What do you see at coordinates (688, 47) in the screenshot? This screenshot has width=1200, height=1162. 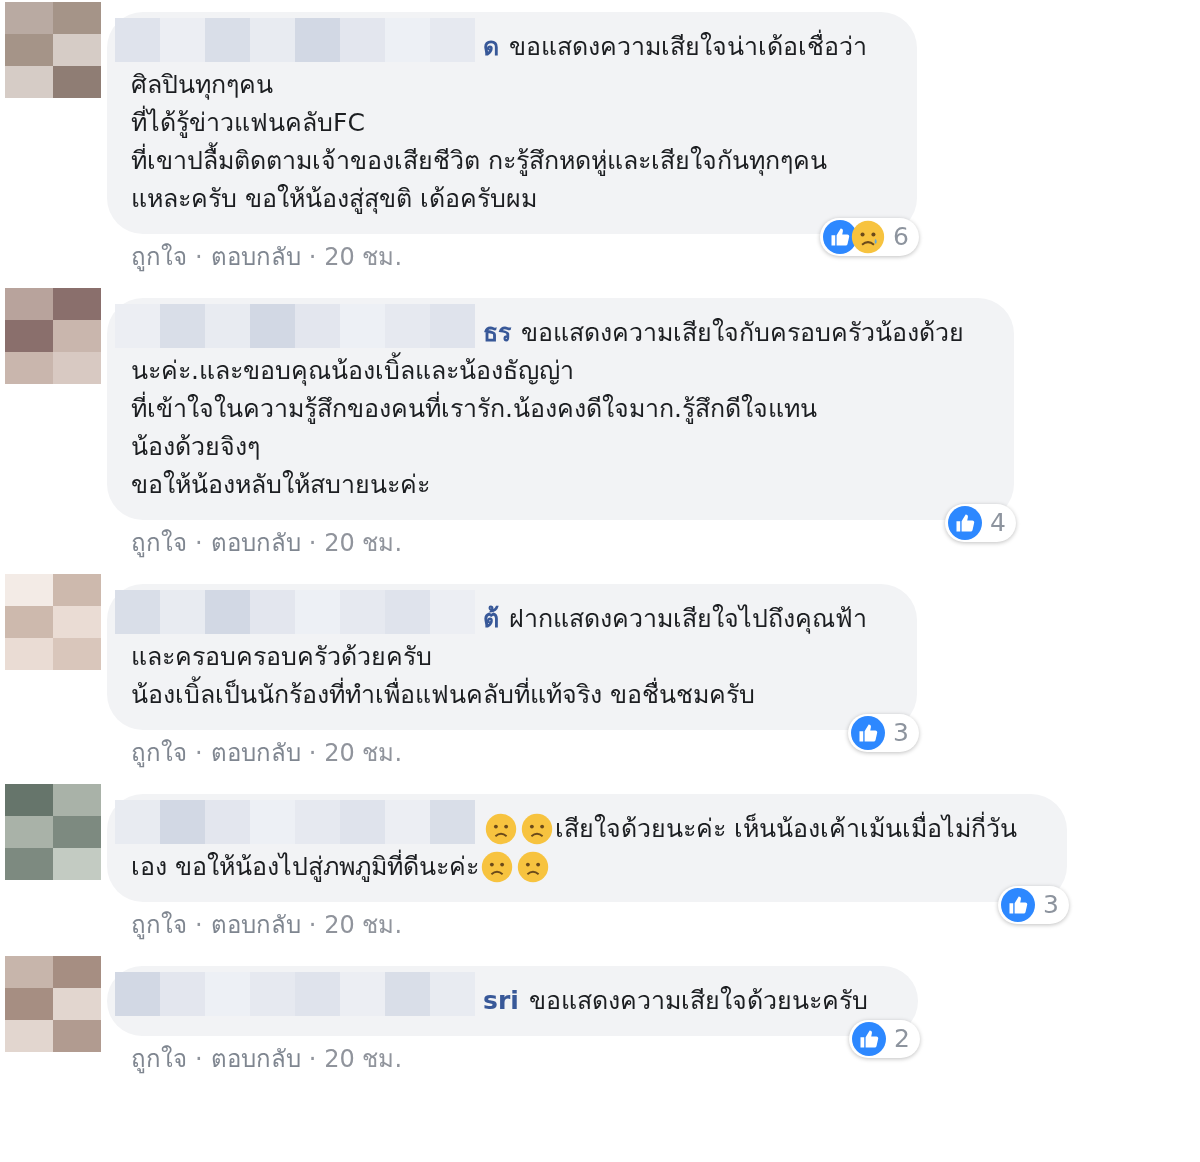 I see `comment-text: ขอแสดงความเสียใจน่าเด้อเชื่อว่า` at bounding box center [688, 47].